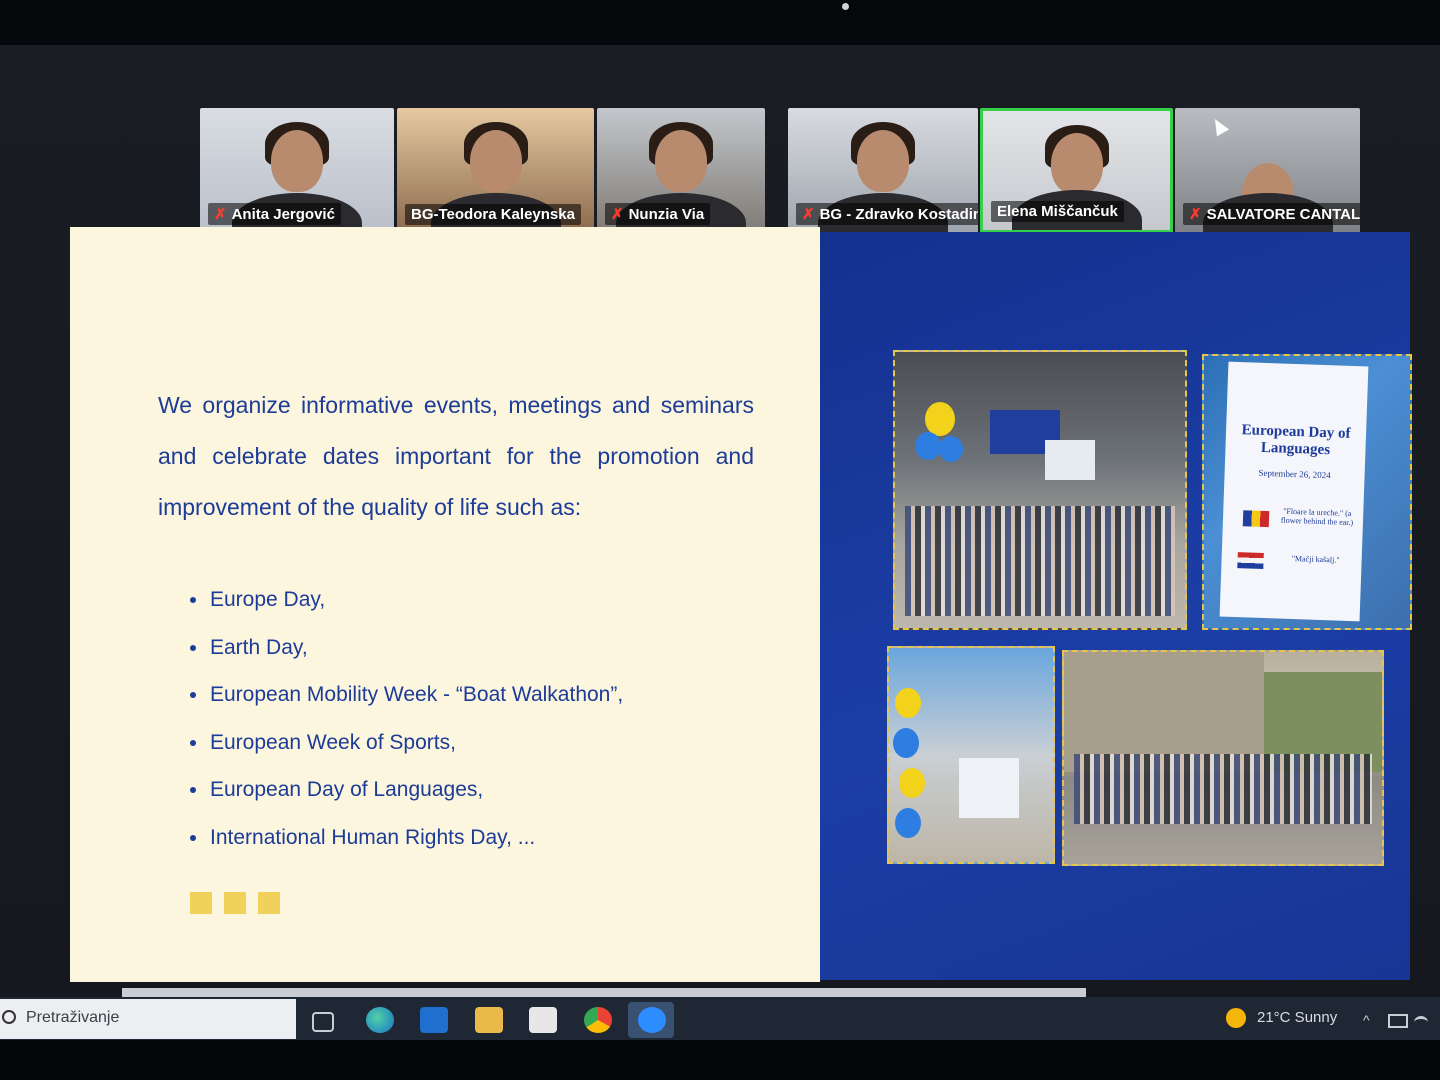 The width and height of the screenshot is (1440, 1080). What do you see at coordinates (72, 1018) in the screenshot?
I see `search-placeholder: Pretraživanje` at bounding box center [72, 1018].